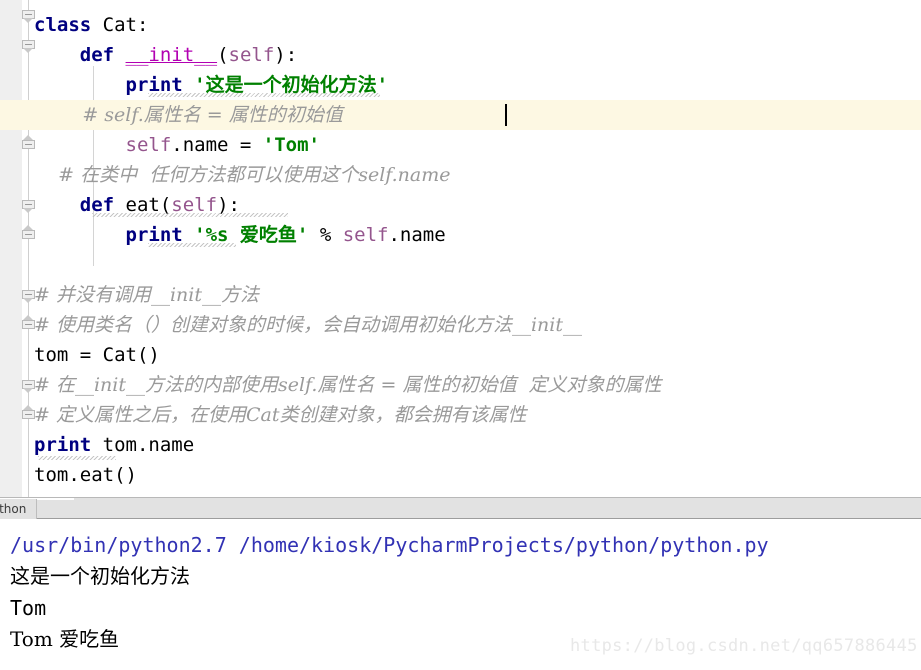  I want to click on code-line: # 并没有调用__init__方法, so click(146, 295).